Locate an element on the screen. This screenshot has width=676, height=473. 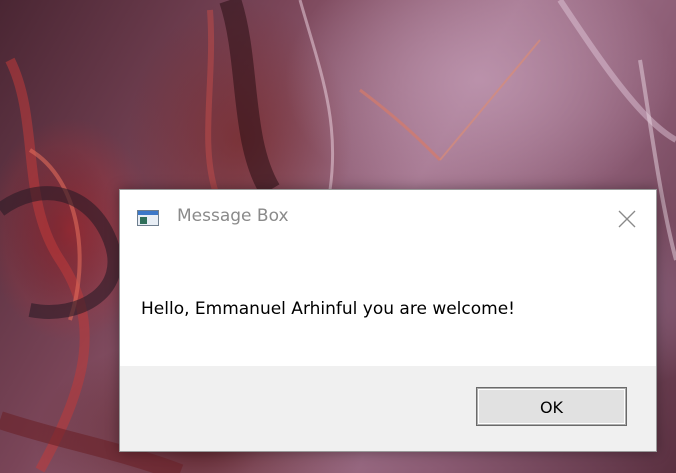
close-button is located at coordinates (627, 219).